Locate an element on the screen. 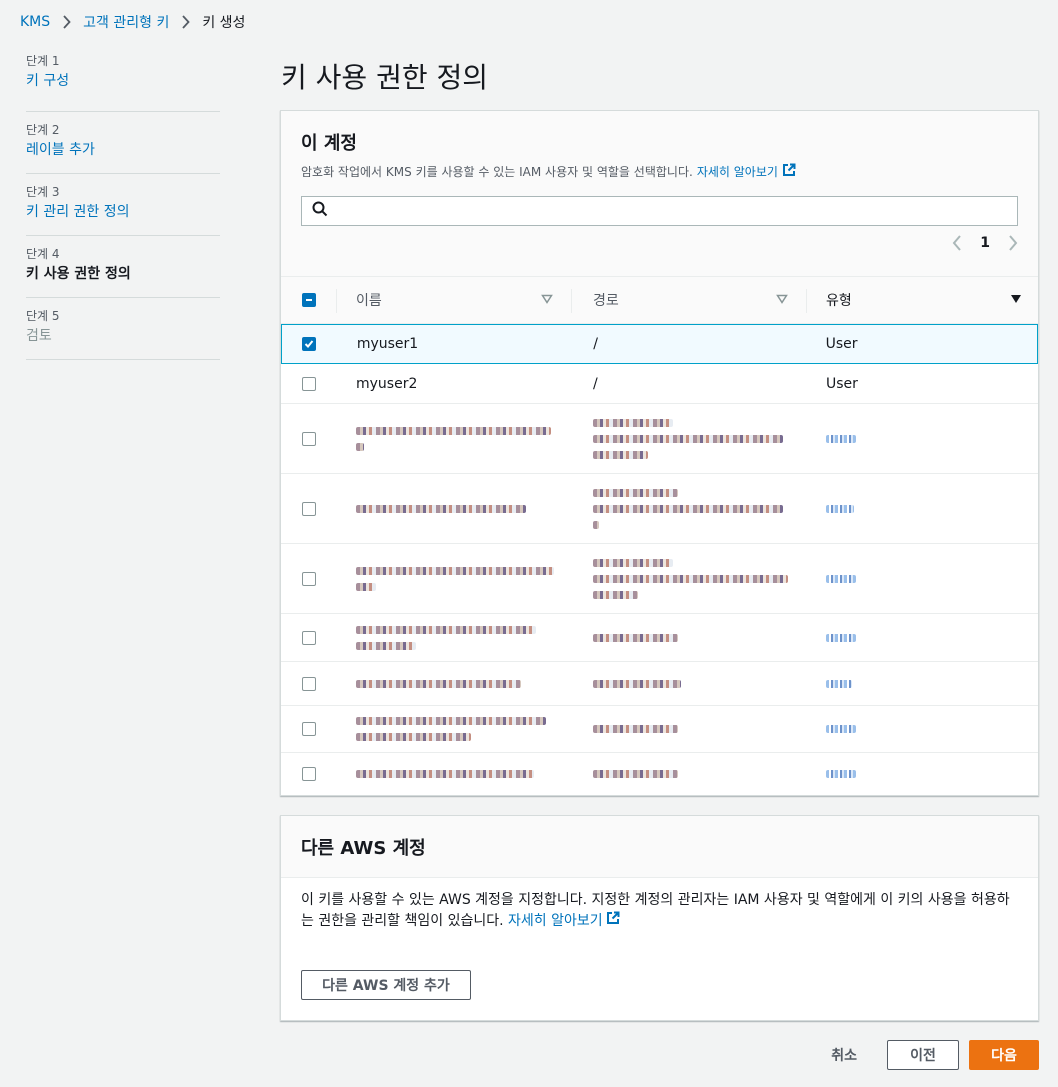 The width and height of the screenshot is (1058, 1087). wizard-footer: 취소 이전 다음 is located at coordinates (935, 1055).